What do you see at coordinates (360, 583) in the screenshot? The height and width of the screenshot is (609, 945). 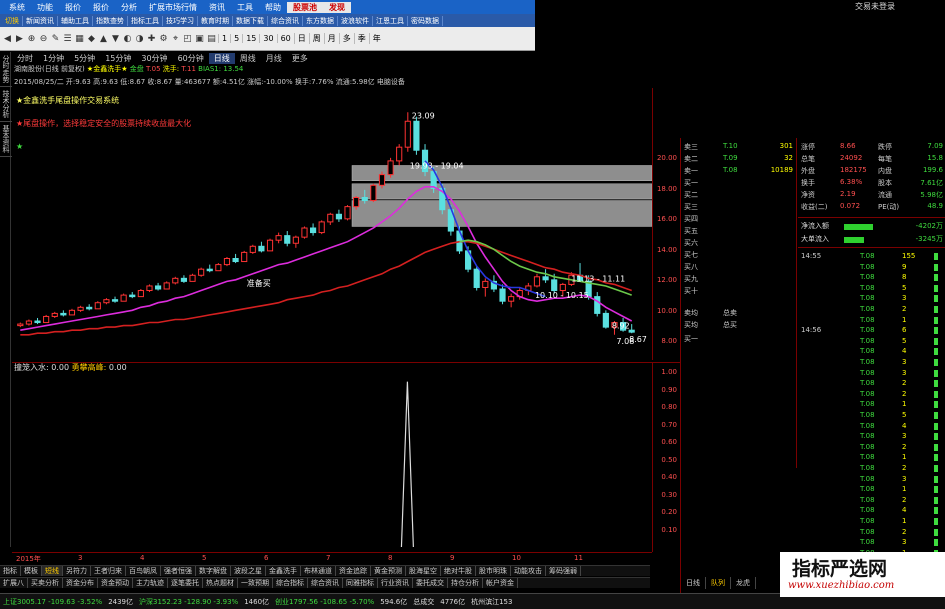 I see `extension-tab: 同雅指标` at bounding box center [360, 583].